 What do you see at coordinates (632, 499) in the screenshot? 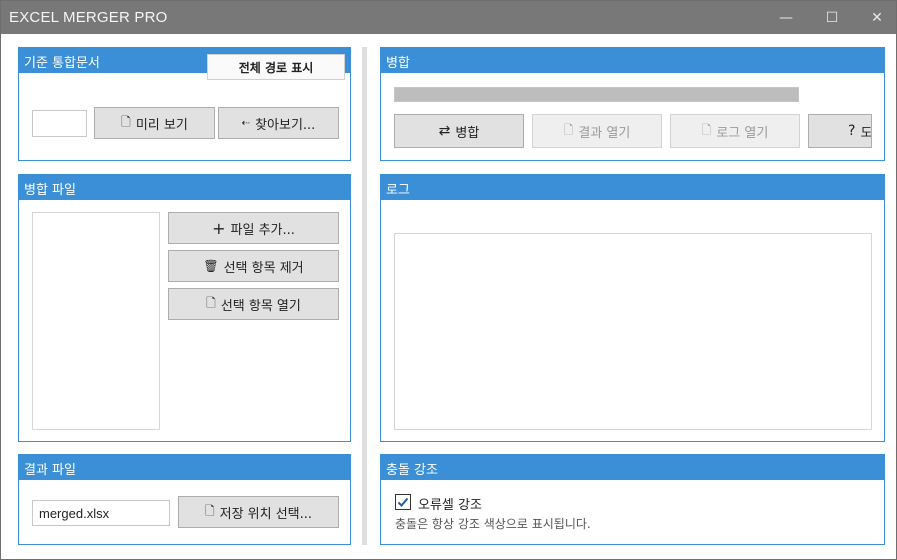
I see `conflict-highlight-panel: 충돌 강조 오류셀 강조 충돌은 항상 강조 색상으로 표시됩니다.` at bounding box center [632, 499].